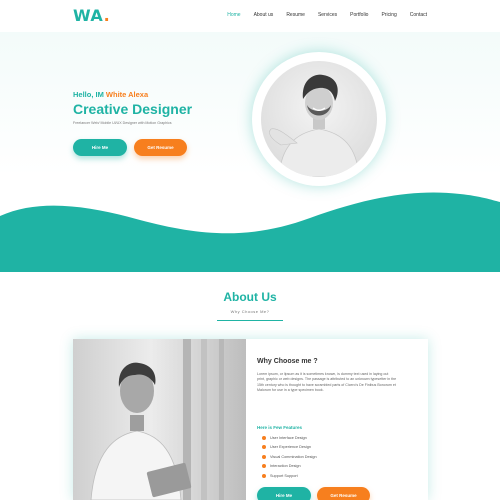  I want to click on about-subtitle: Why Choose Me?, so click(250, 311).